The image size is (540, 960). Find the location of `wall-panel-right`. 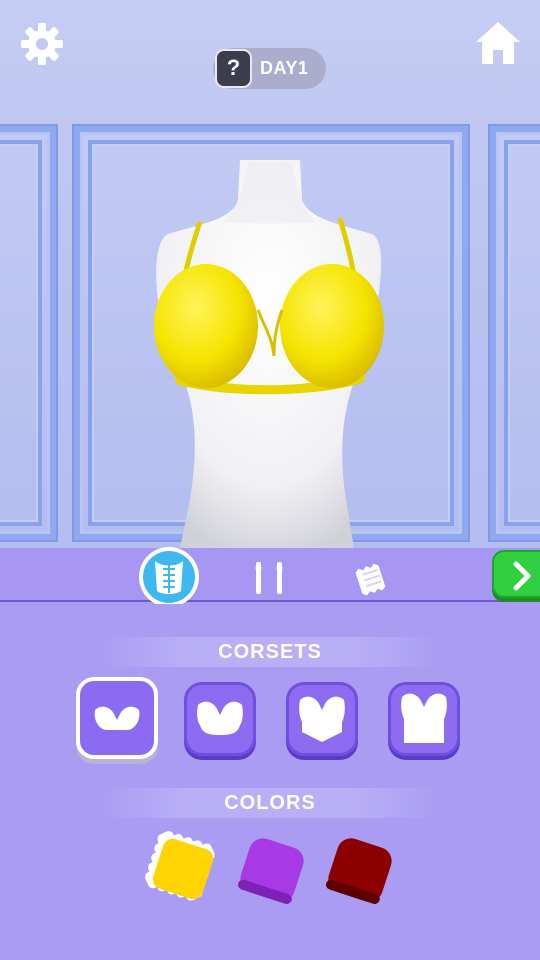

wall-panel-right is located at coordinates (515, 333).